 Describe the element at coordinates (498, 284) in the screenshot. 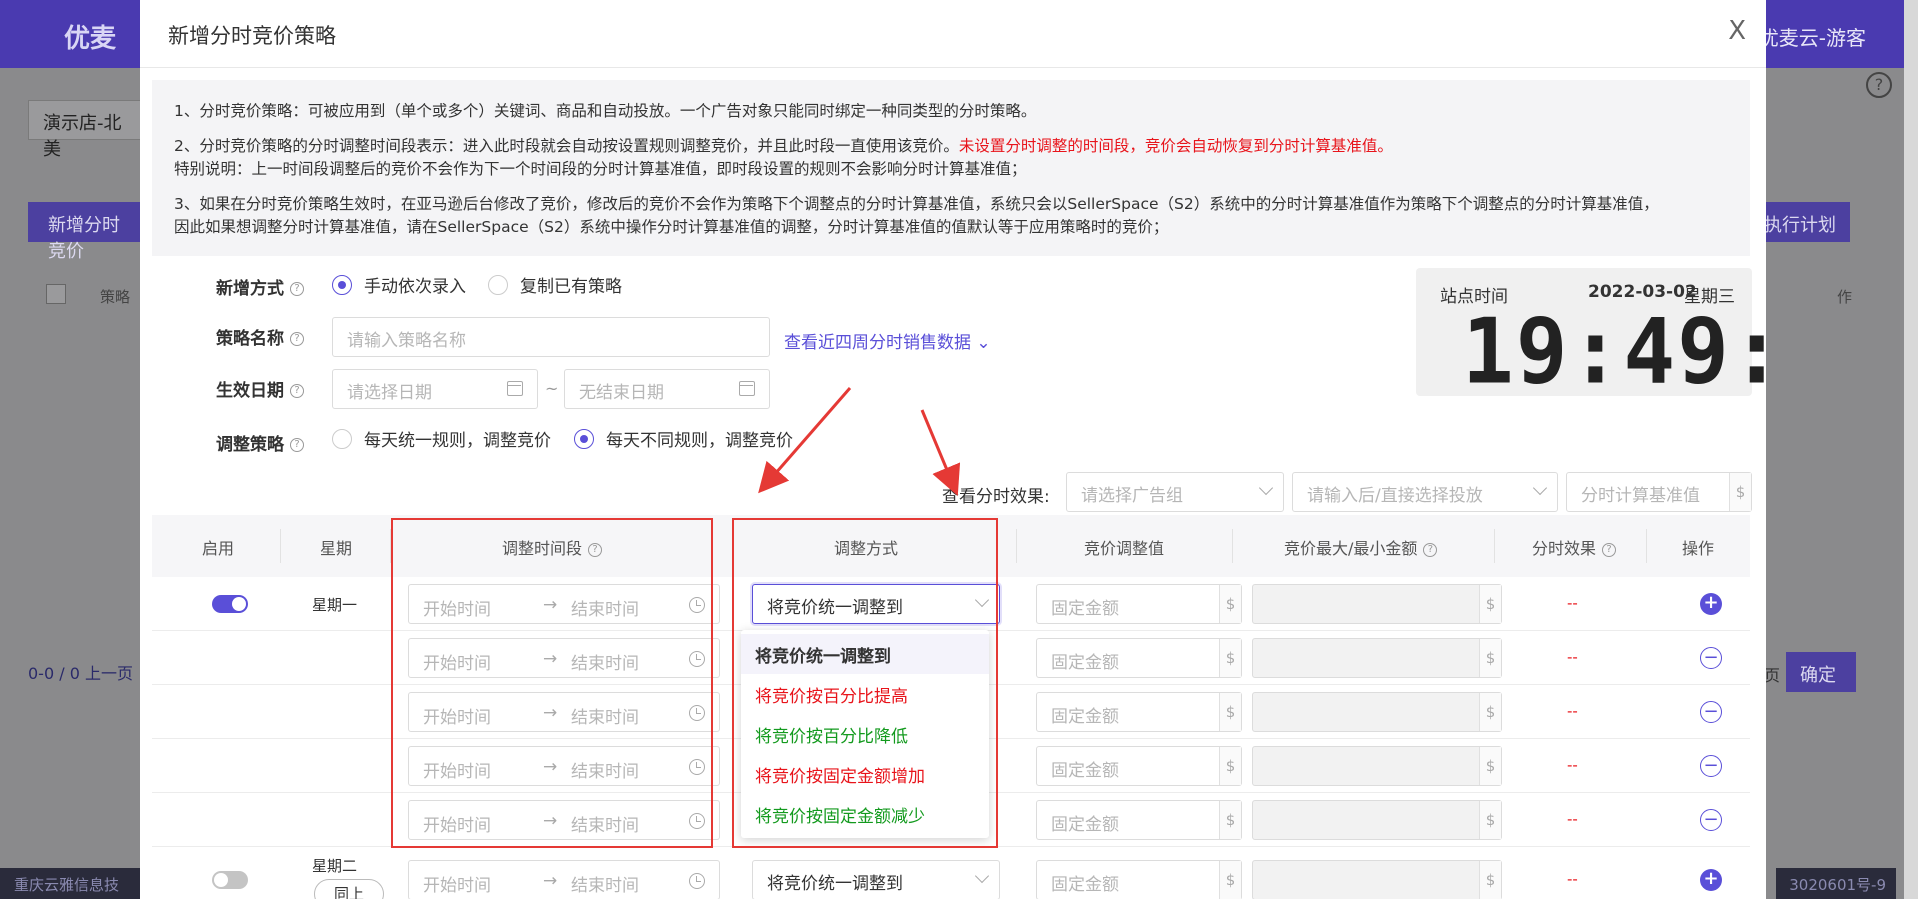

I see `radio-unchecked-icon` at that location.